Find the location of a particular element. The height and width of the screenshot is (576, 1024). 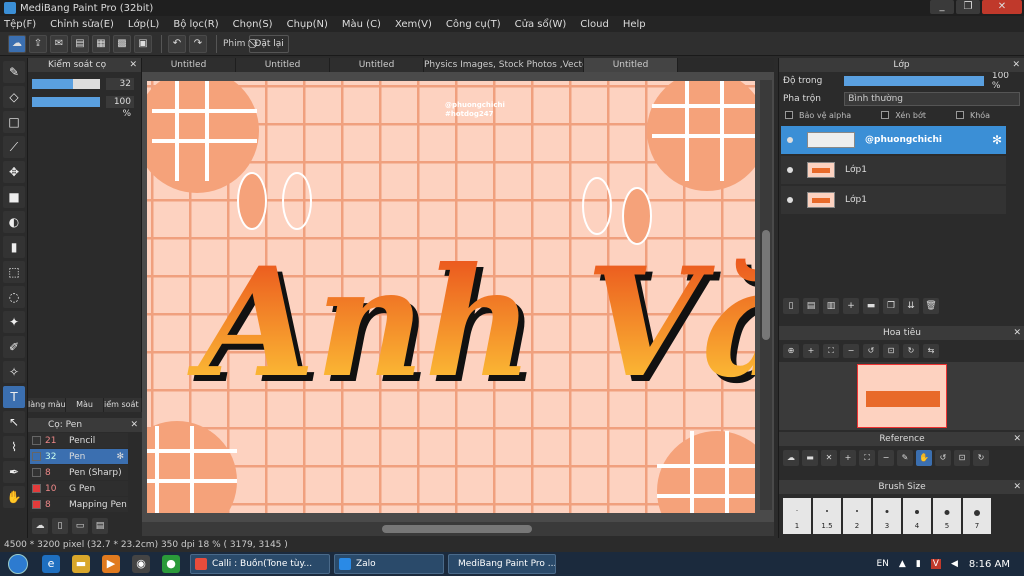

zoom-out-icon: − is located at coordinates (851, 351).